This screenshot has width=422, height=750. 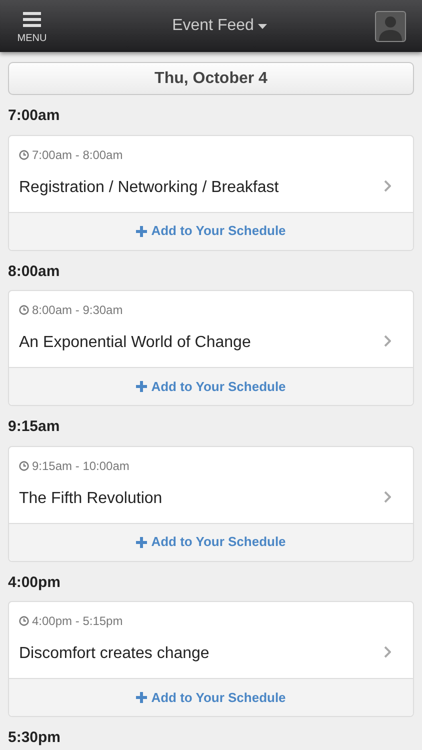 What do you see at coordinates (262, 26) in the screenshot?
I see `caret-icon` at bounding box center [262, 26].